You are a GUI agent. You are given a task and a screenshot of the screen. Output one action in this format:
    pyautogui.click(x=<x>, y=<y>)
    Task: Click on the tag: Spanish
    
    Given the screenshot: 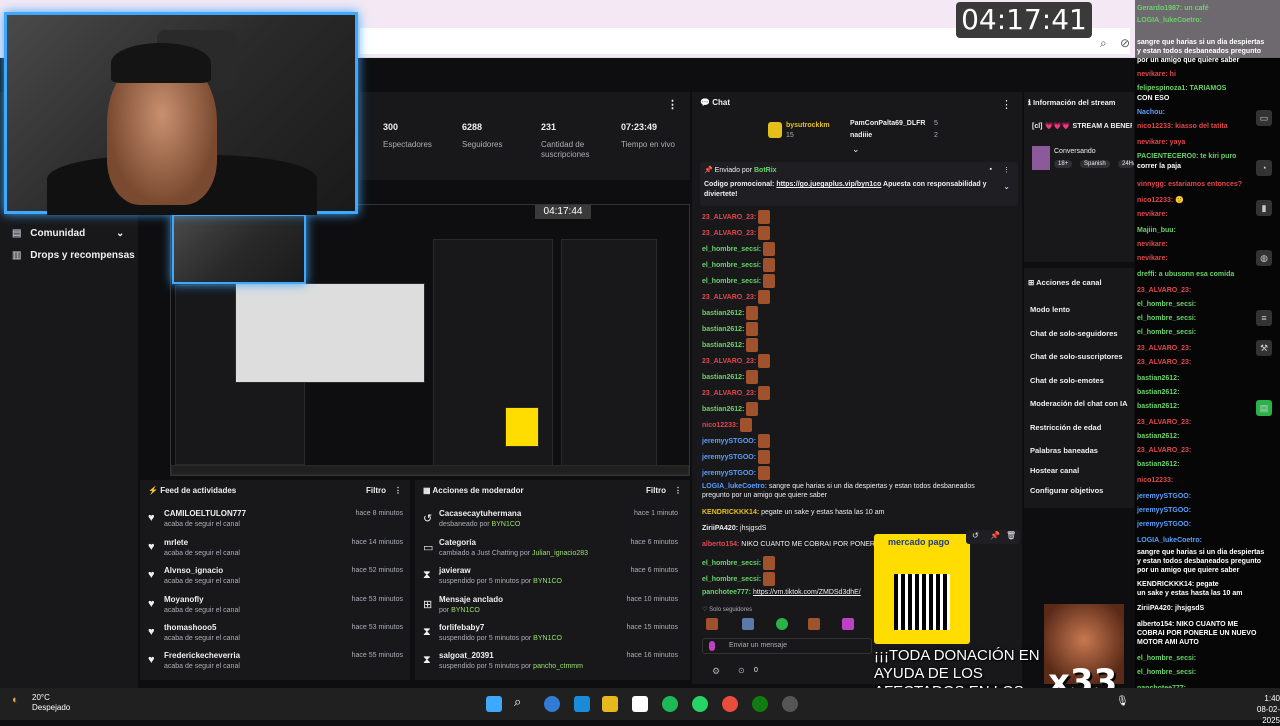 What is the action you would take?
    pyautogui.click(x=1095, y=164)
    